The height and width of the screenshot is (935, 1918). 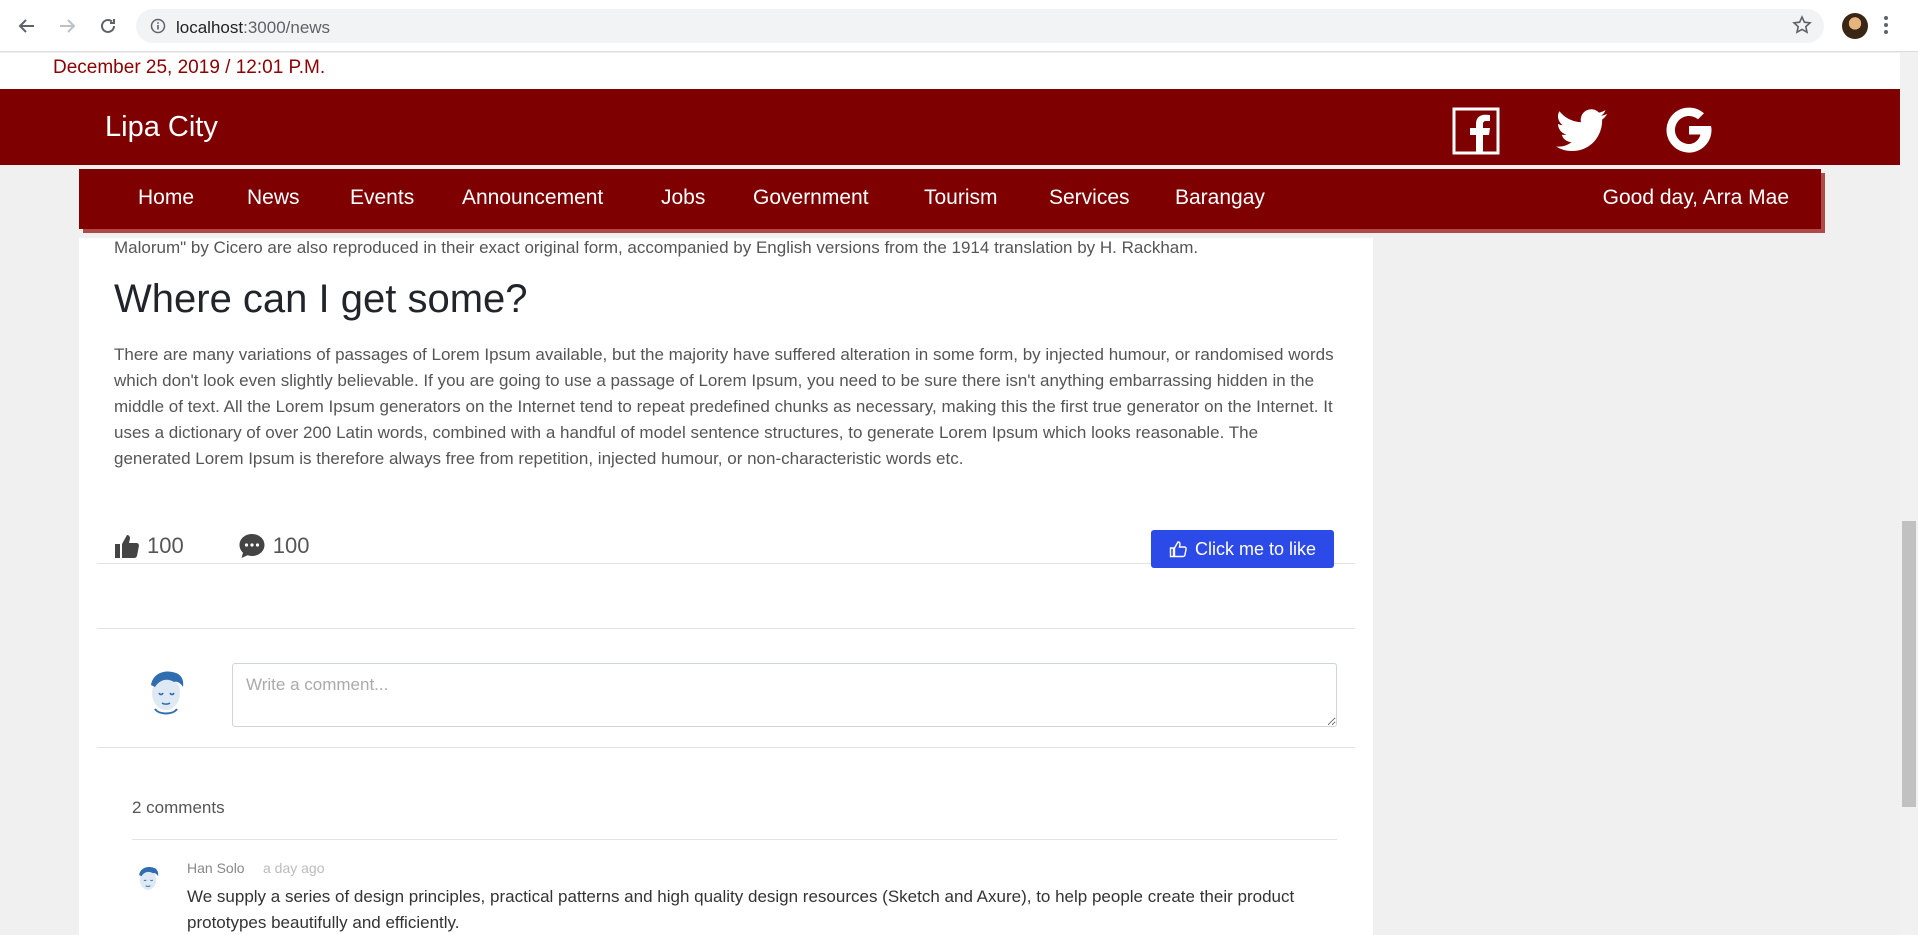 What do you see at coordinates (1909, 664) in the screenshot?
I see `scrollbar-thumb` at bounding box center [1909, 664].